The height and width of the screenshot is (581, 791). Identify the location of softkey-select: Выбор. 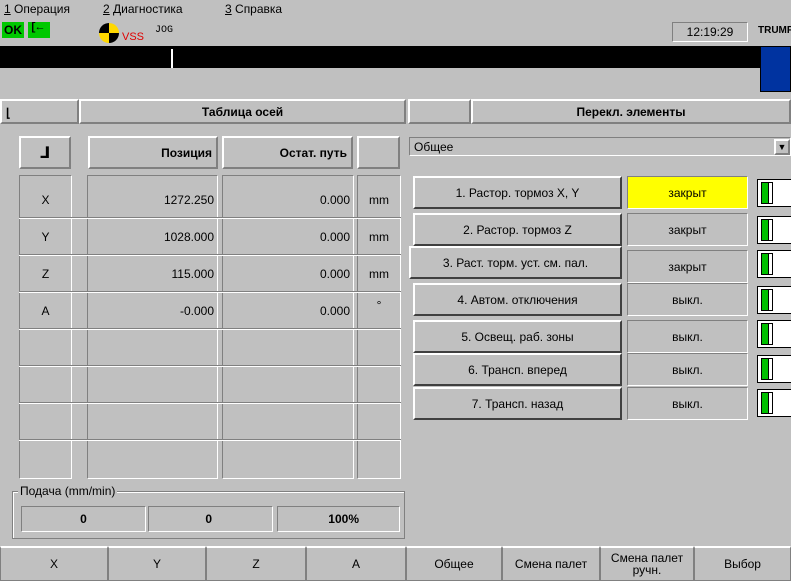
(742, 563).